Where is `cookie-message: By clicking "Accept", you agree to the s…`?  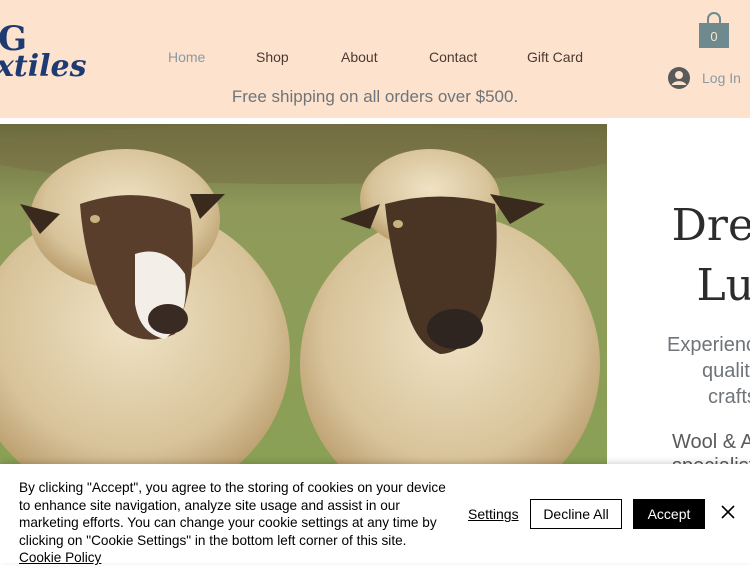
cookie-message: By clicking "Accept", you agree to the s… is located at coordinates (234, 523).